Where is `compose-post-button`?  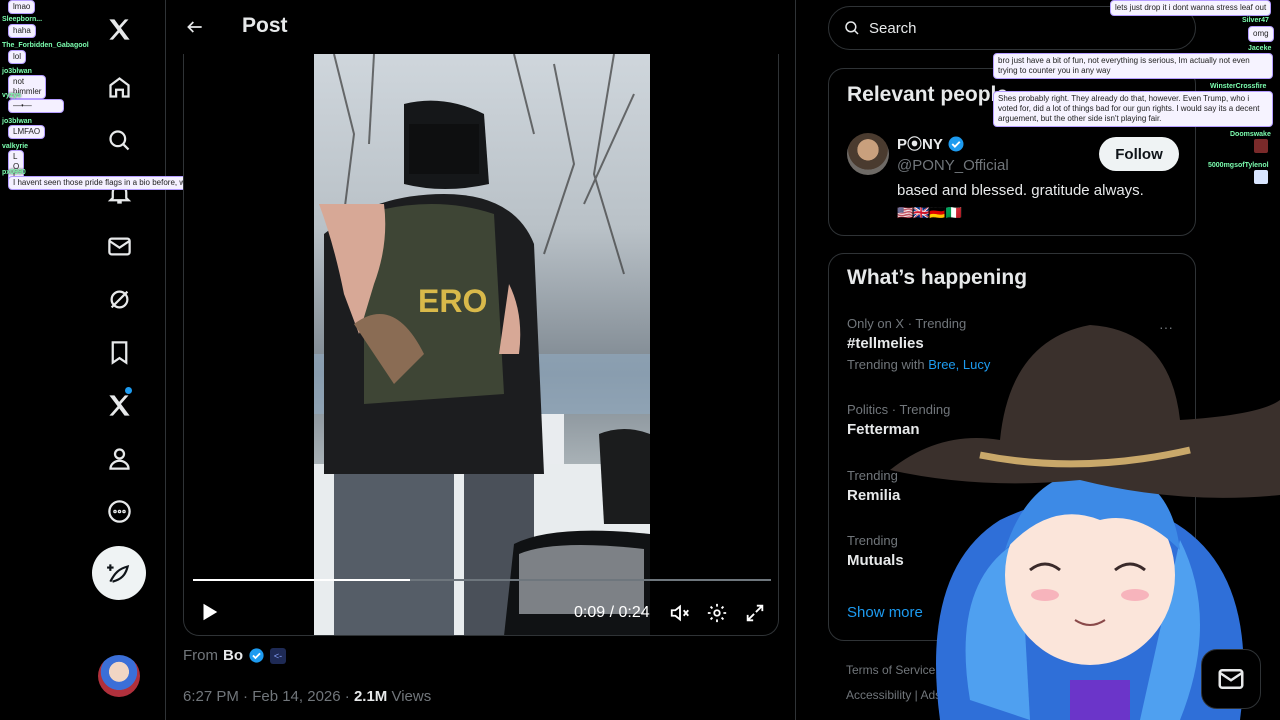
compose-post-button is located at coordinates (119, 573).